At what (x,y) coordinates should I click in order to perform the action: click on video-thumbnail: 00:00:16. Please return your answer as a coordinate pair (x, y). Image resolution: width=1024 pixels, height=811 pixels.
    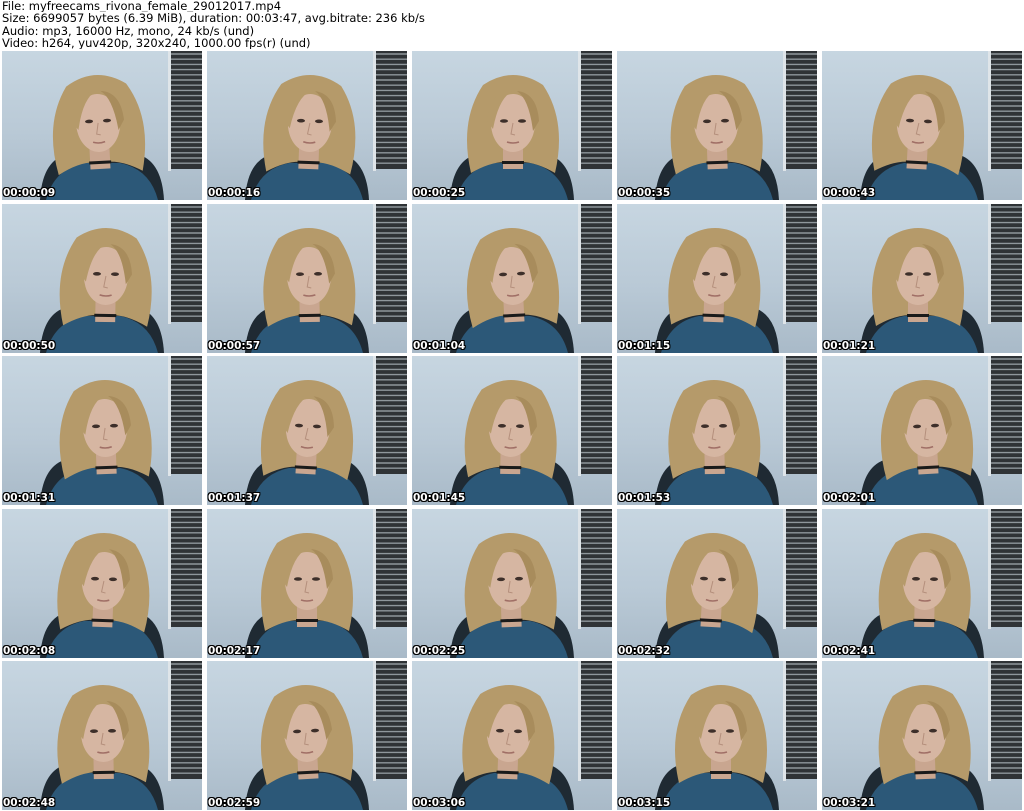
    Looking at the image, I should click on (307, 125).